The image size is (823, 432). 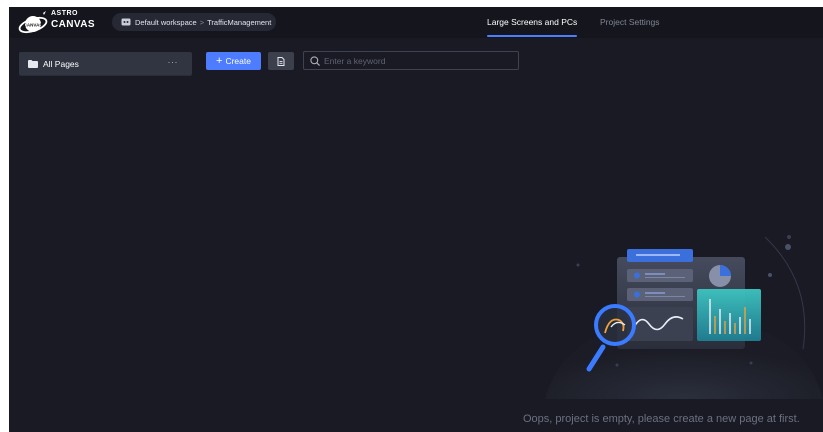 I want to click on tab-large-screens: Large Screens and PCs, so click(x=532, y=22).